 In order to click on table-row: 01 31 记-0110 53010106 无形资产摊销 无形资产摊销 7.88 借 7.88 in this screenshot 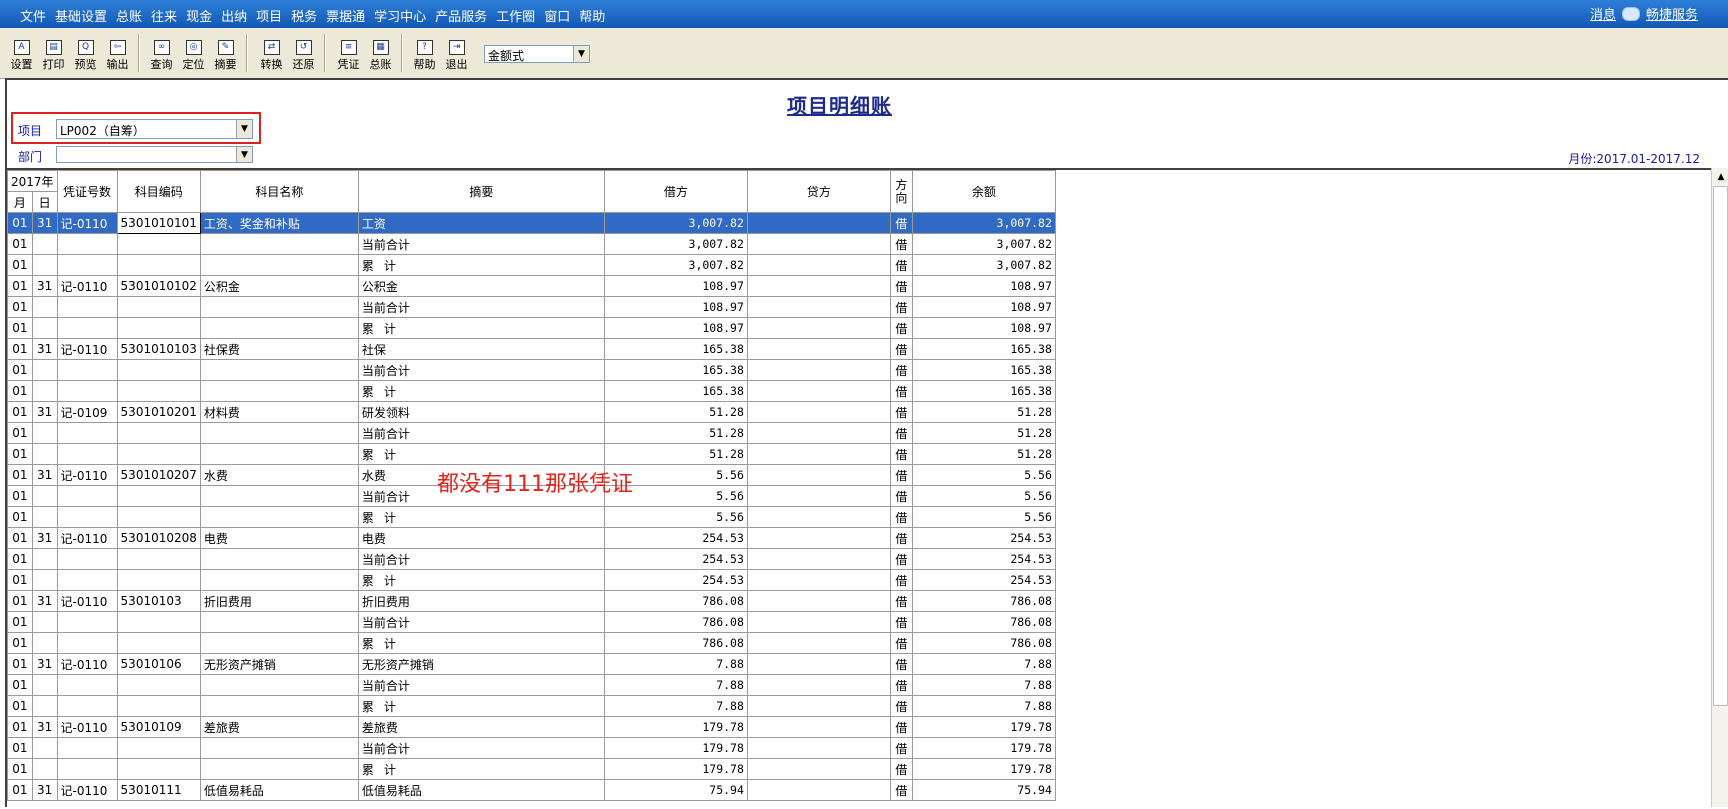, I will do `click(531, 664)`.